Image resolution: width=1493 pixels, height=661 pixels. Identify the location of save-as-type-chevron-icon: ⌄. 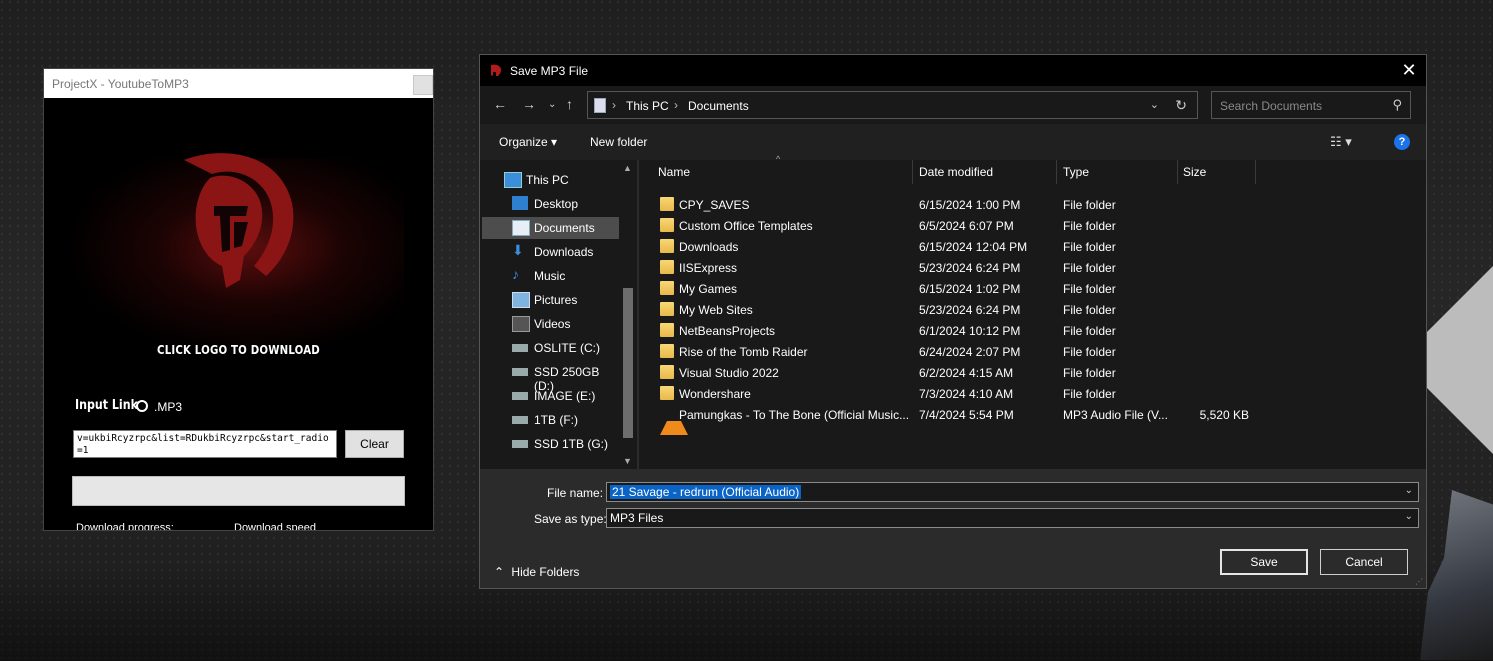
(1409, 516).